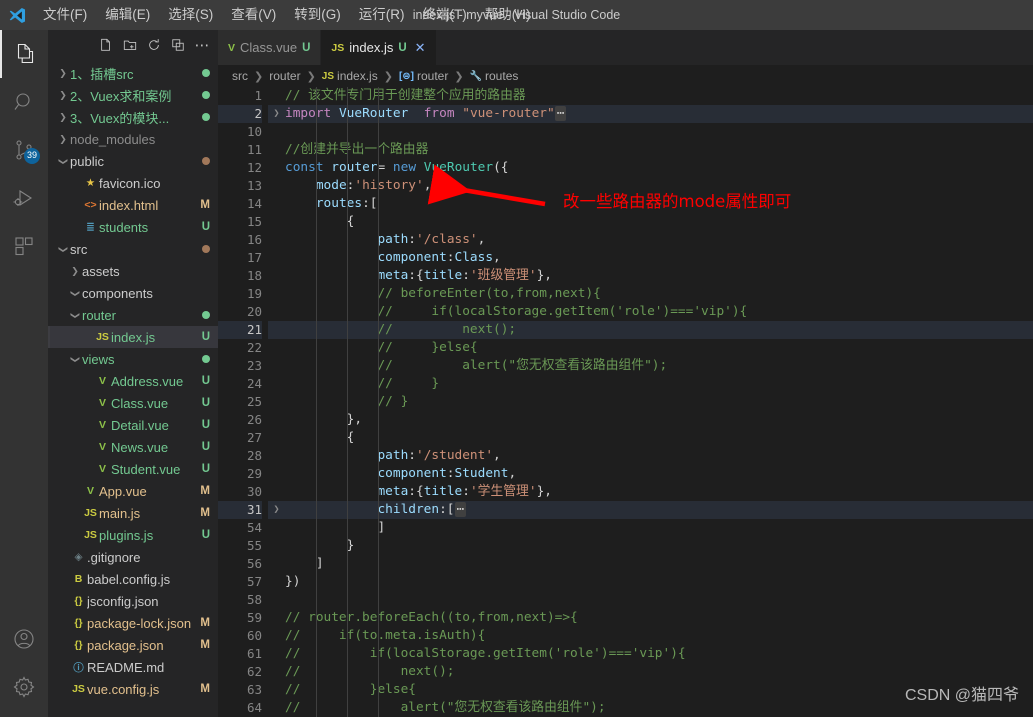 Image resolution: width=1033 pixels, height=717 pixels. What do you see at coordinates (659, 636) in the screenshot?
I see `code-line: // if(to.meta.isAuth){` at bounding box center [659, 636].